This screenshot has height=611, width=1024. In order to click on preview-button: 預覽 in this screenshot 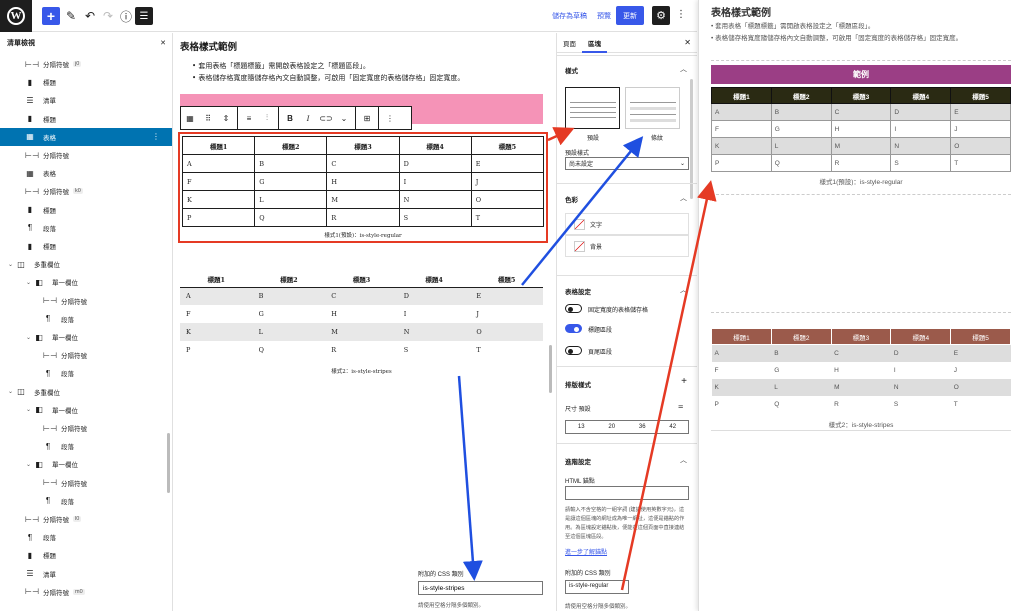, I will do `click(604, 16)`.